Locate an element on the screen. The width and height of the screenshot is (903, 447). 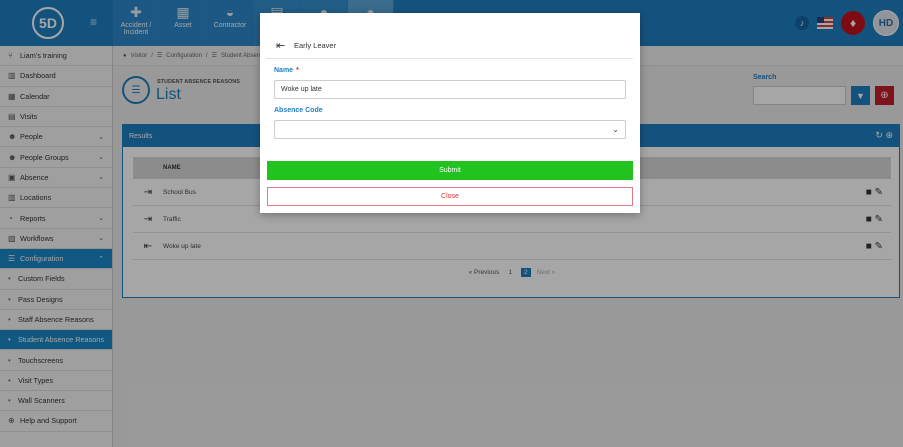
name-input: Woke up late is located at coordinates (450, 89).